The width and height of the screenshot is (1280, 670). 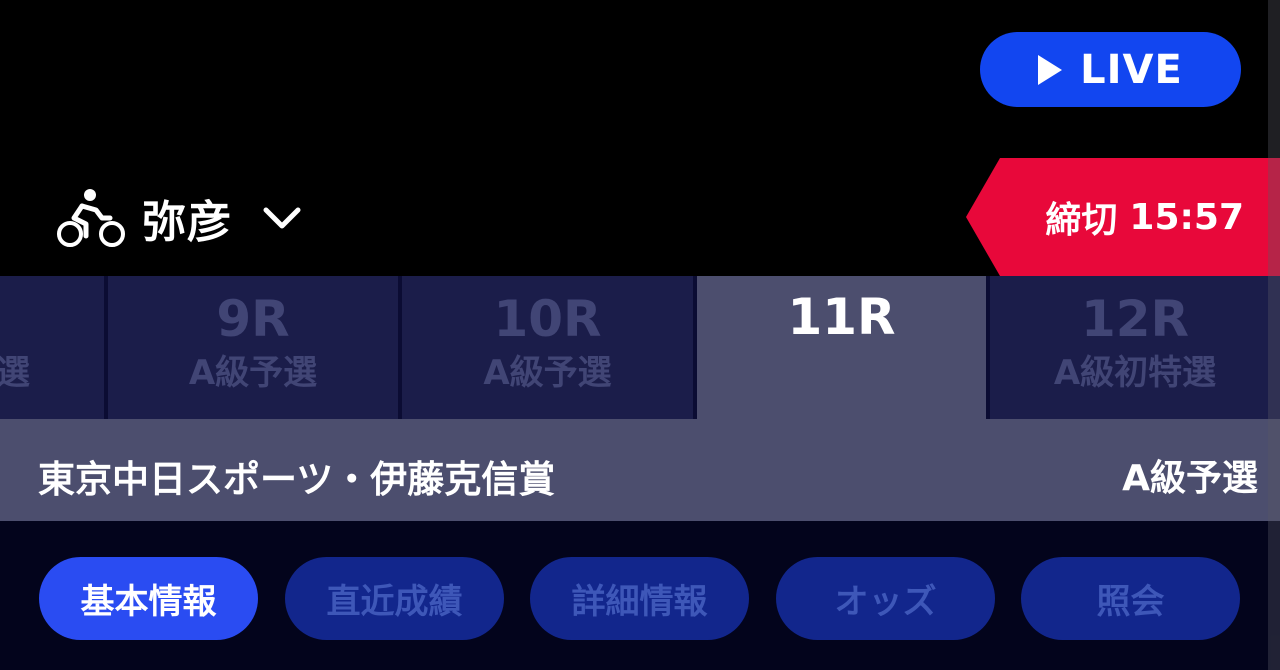 What do you see at coordinates (253, 319) in the screenshot?
I see `race-tab-number: 9R` at bounding box center [253, 319].